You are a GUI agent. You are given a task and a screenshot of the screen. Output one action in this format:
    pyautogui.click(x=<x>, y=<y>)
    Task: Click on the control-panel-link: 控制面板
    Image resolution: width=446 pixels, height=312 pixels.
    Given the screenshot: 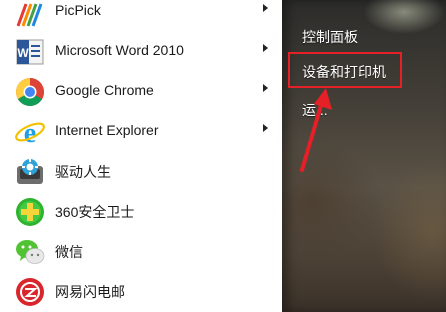 What is the action you would take?
    pyautogui.click(x=330, y=37)
    